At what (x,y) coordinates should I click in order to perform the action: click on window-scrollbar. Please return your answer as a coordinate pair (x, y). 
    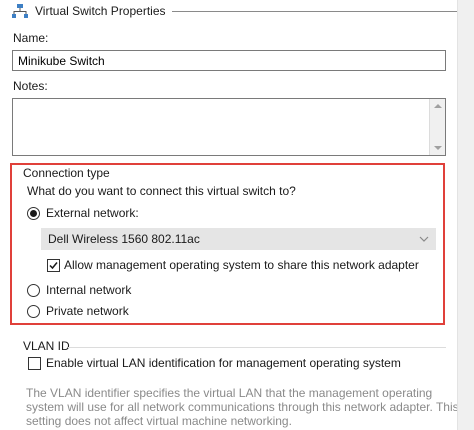
    Looking at the image, I should click on (465, 215).